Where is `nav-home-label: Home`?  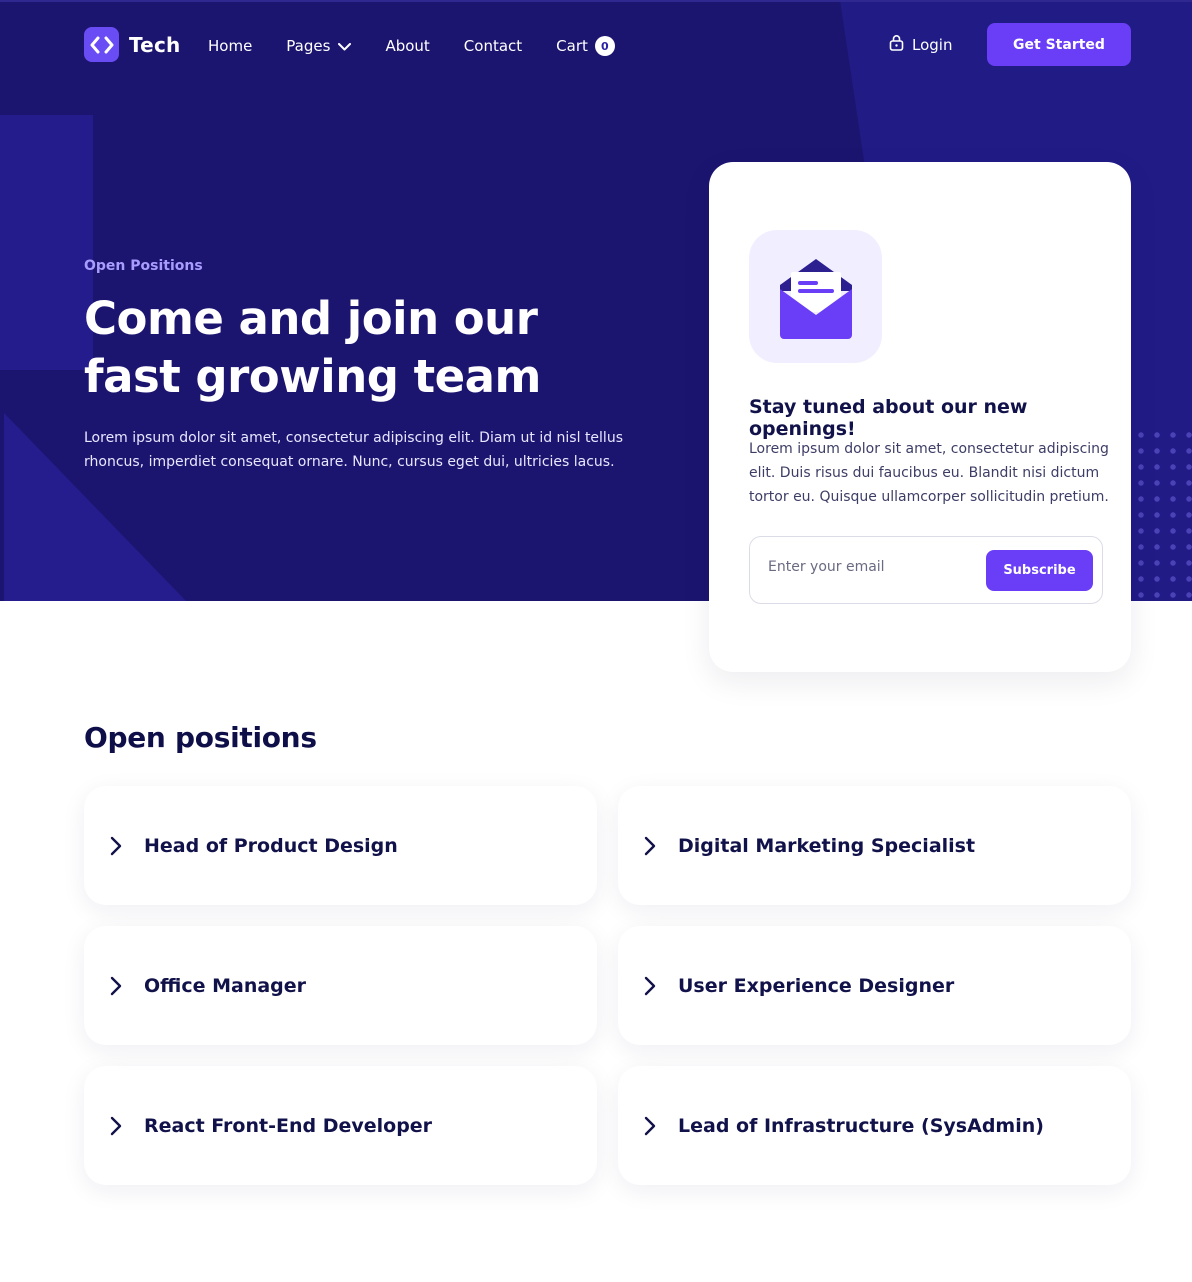 nav-home-label: Home is located at coordinates (230, 46).